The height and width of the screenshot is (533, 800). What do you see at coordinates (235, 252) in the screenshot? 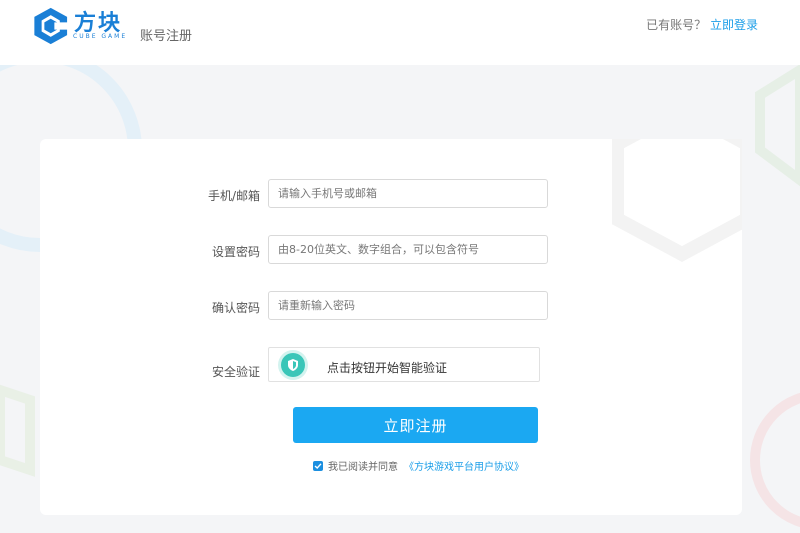
I see `password-label: 设置密码` at bounding box center [235, 252].